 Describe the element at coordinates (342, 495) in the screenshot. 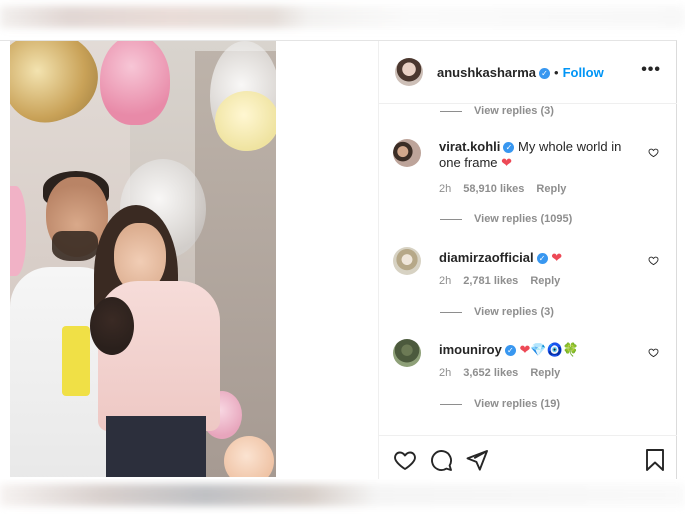

I see `background-blur-bottom` at that location.